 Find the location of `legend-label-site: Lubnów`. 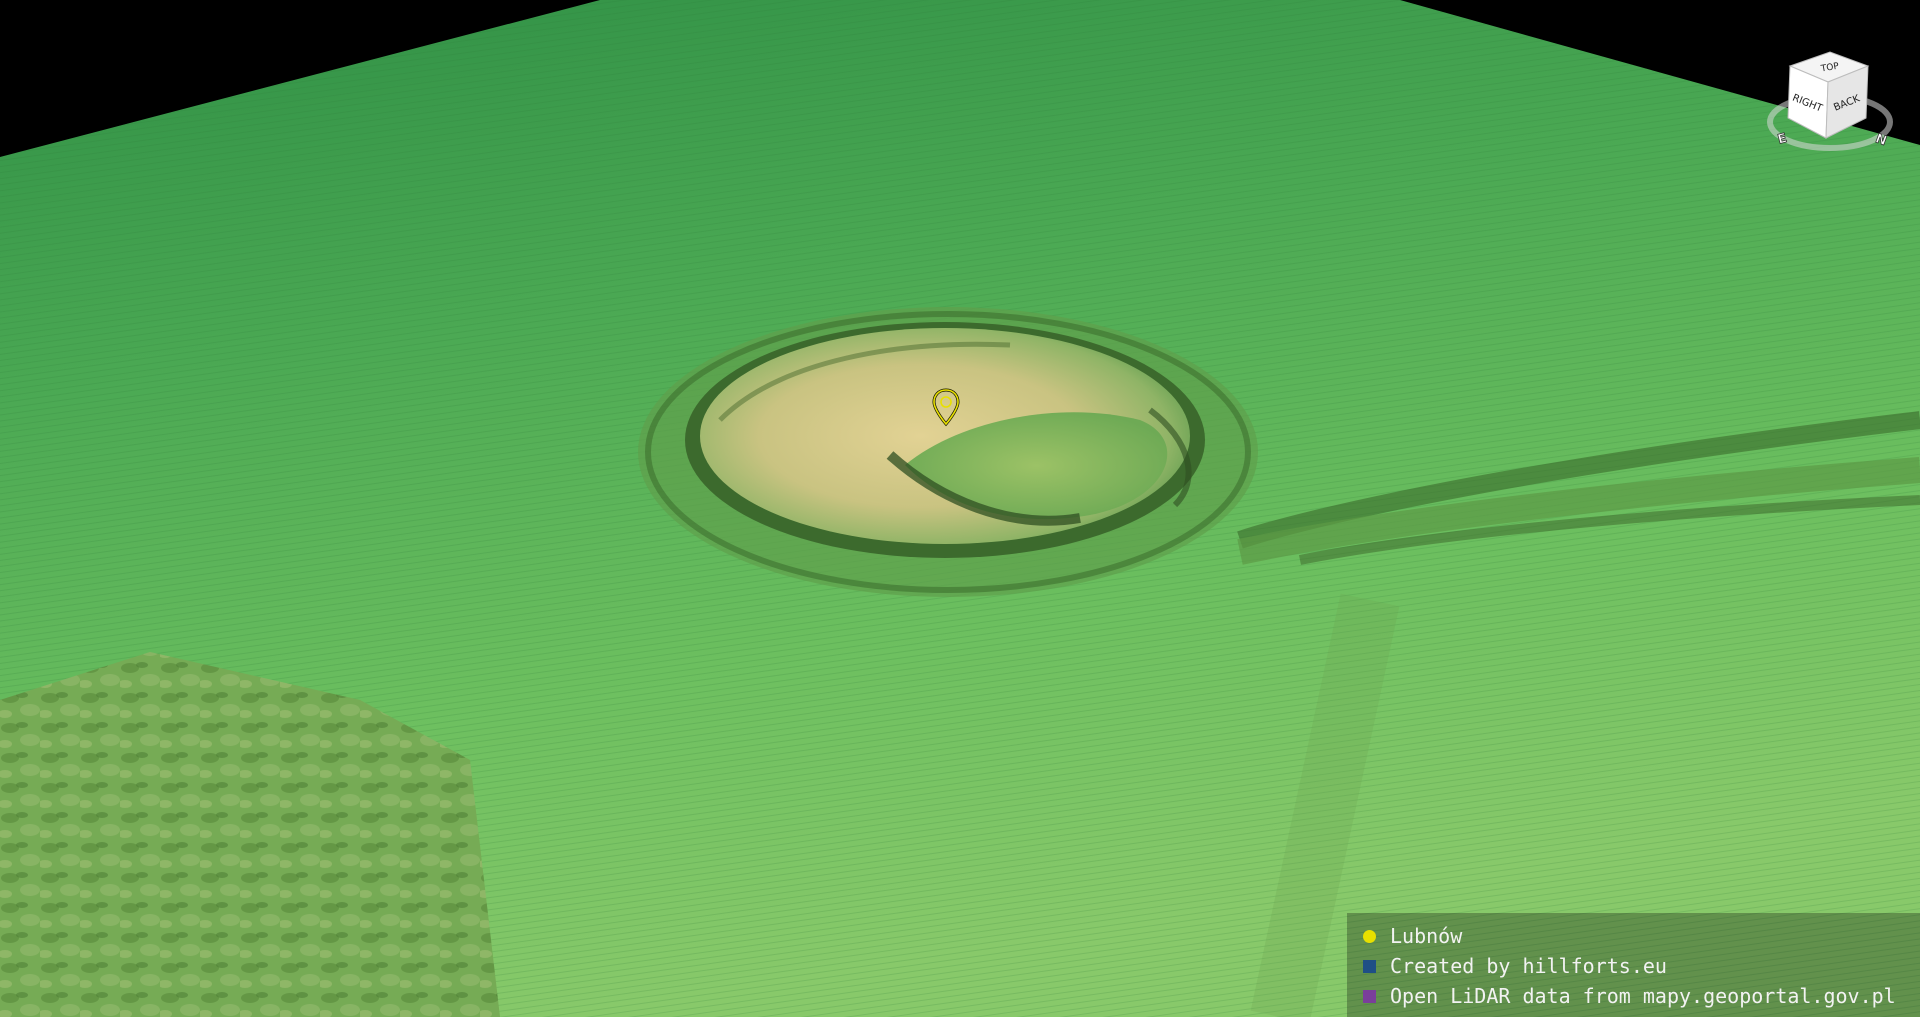

legend-label-site: Lubnów is located at coordinates (1426, 936).